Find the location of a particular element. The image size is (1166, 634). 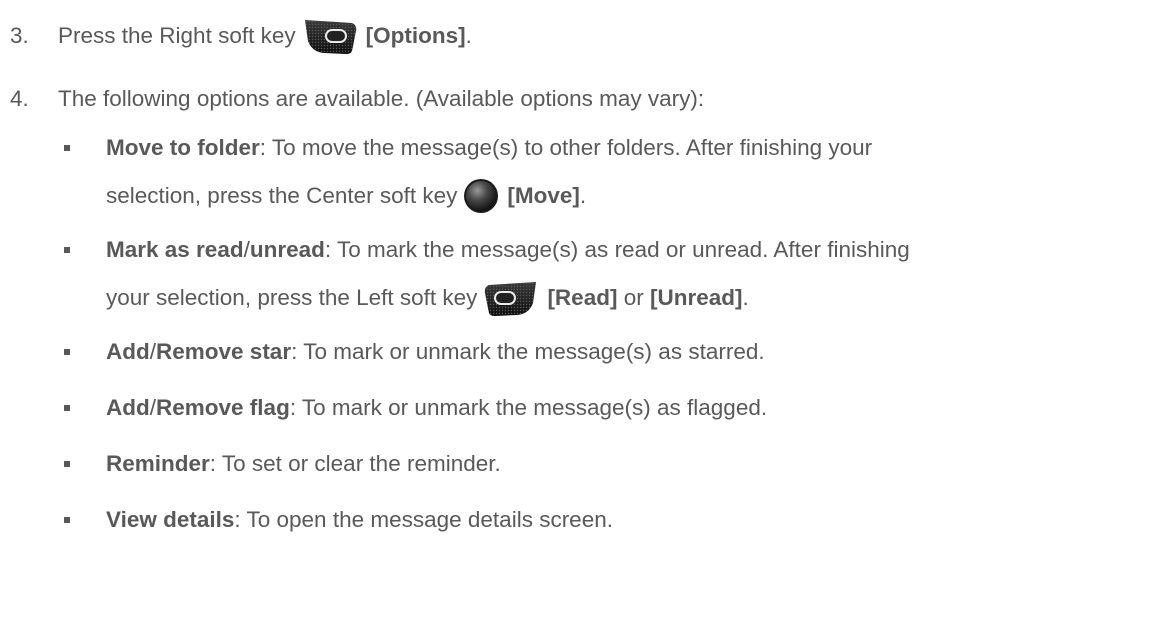

option-title: Reminder is located at coordinates (158, 463).